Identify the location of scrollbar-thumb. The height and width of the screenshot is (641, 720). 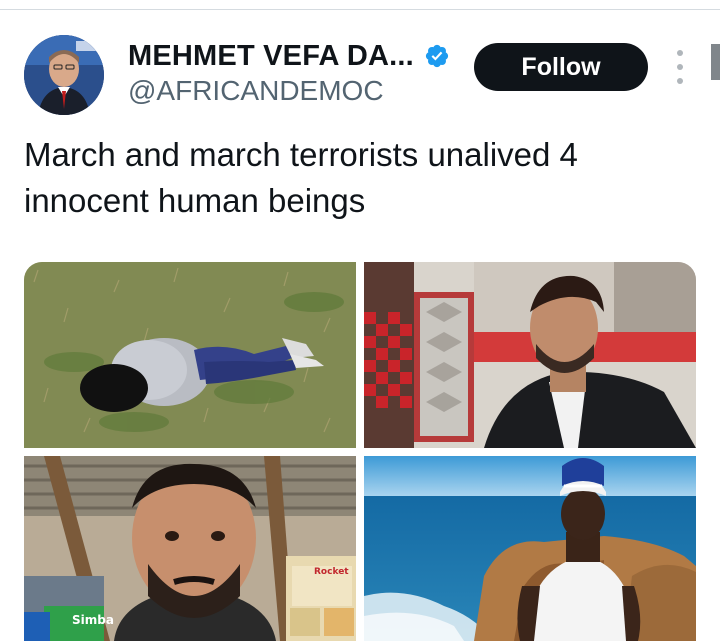
(715, 62).